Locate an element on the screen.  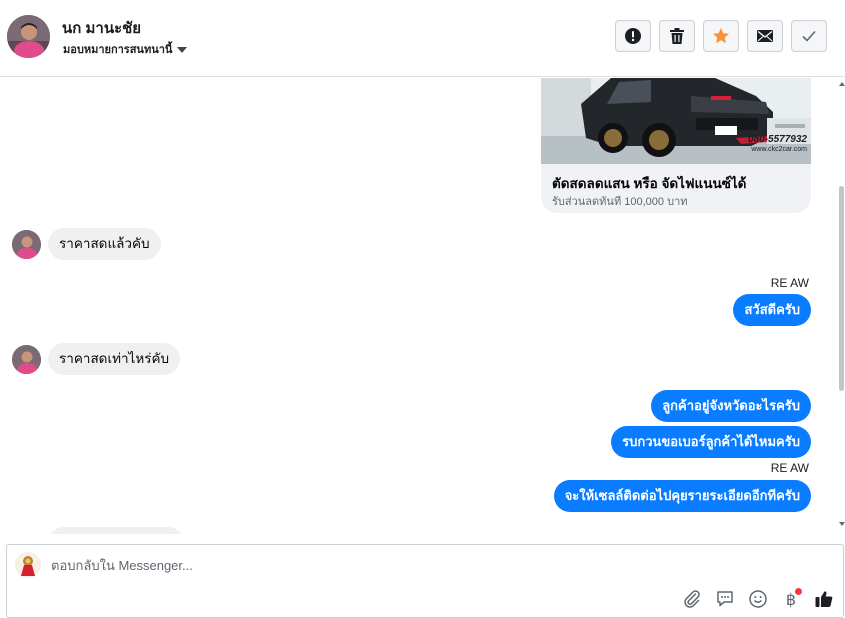
reply-input is located at coordinates (351, 565).